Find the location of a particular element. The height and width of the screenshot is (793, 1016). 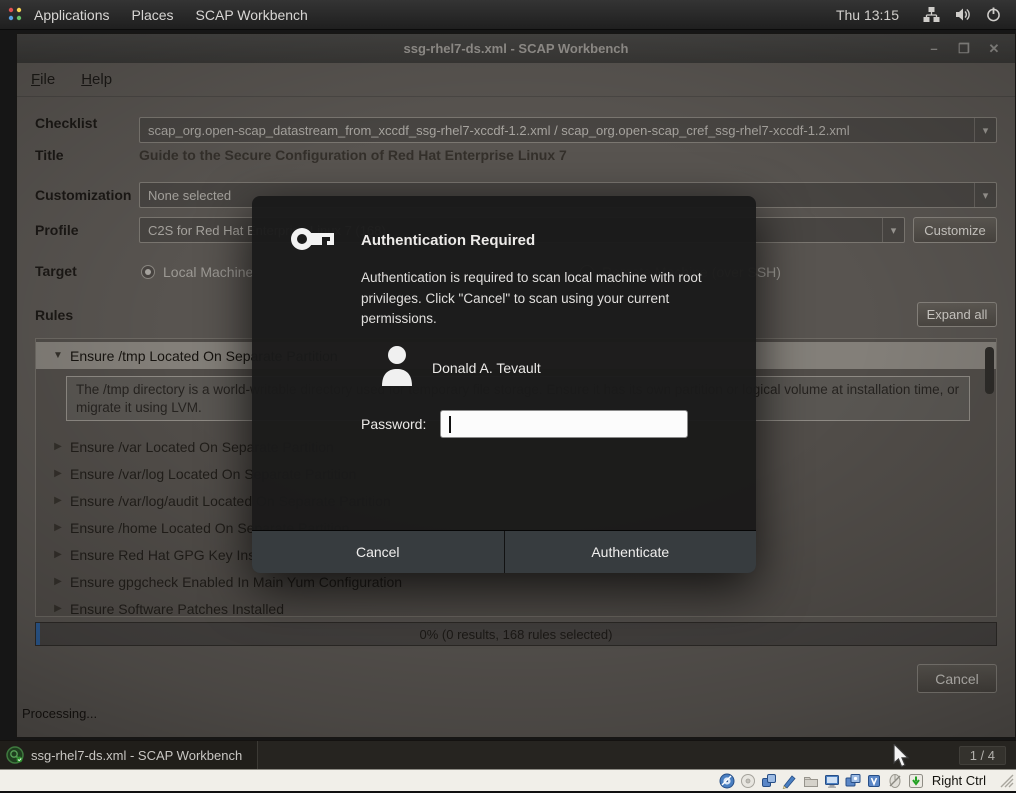

local-machine-option: Local Machine is located at coordinates (208, 272).